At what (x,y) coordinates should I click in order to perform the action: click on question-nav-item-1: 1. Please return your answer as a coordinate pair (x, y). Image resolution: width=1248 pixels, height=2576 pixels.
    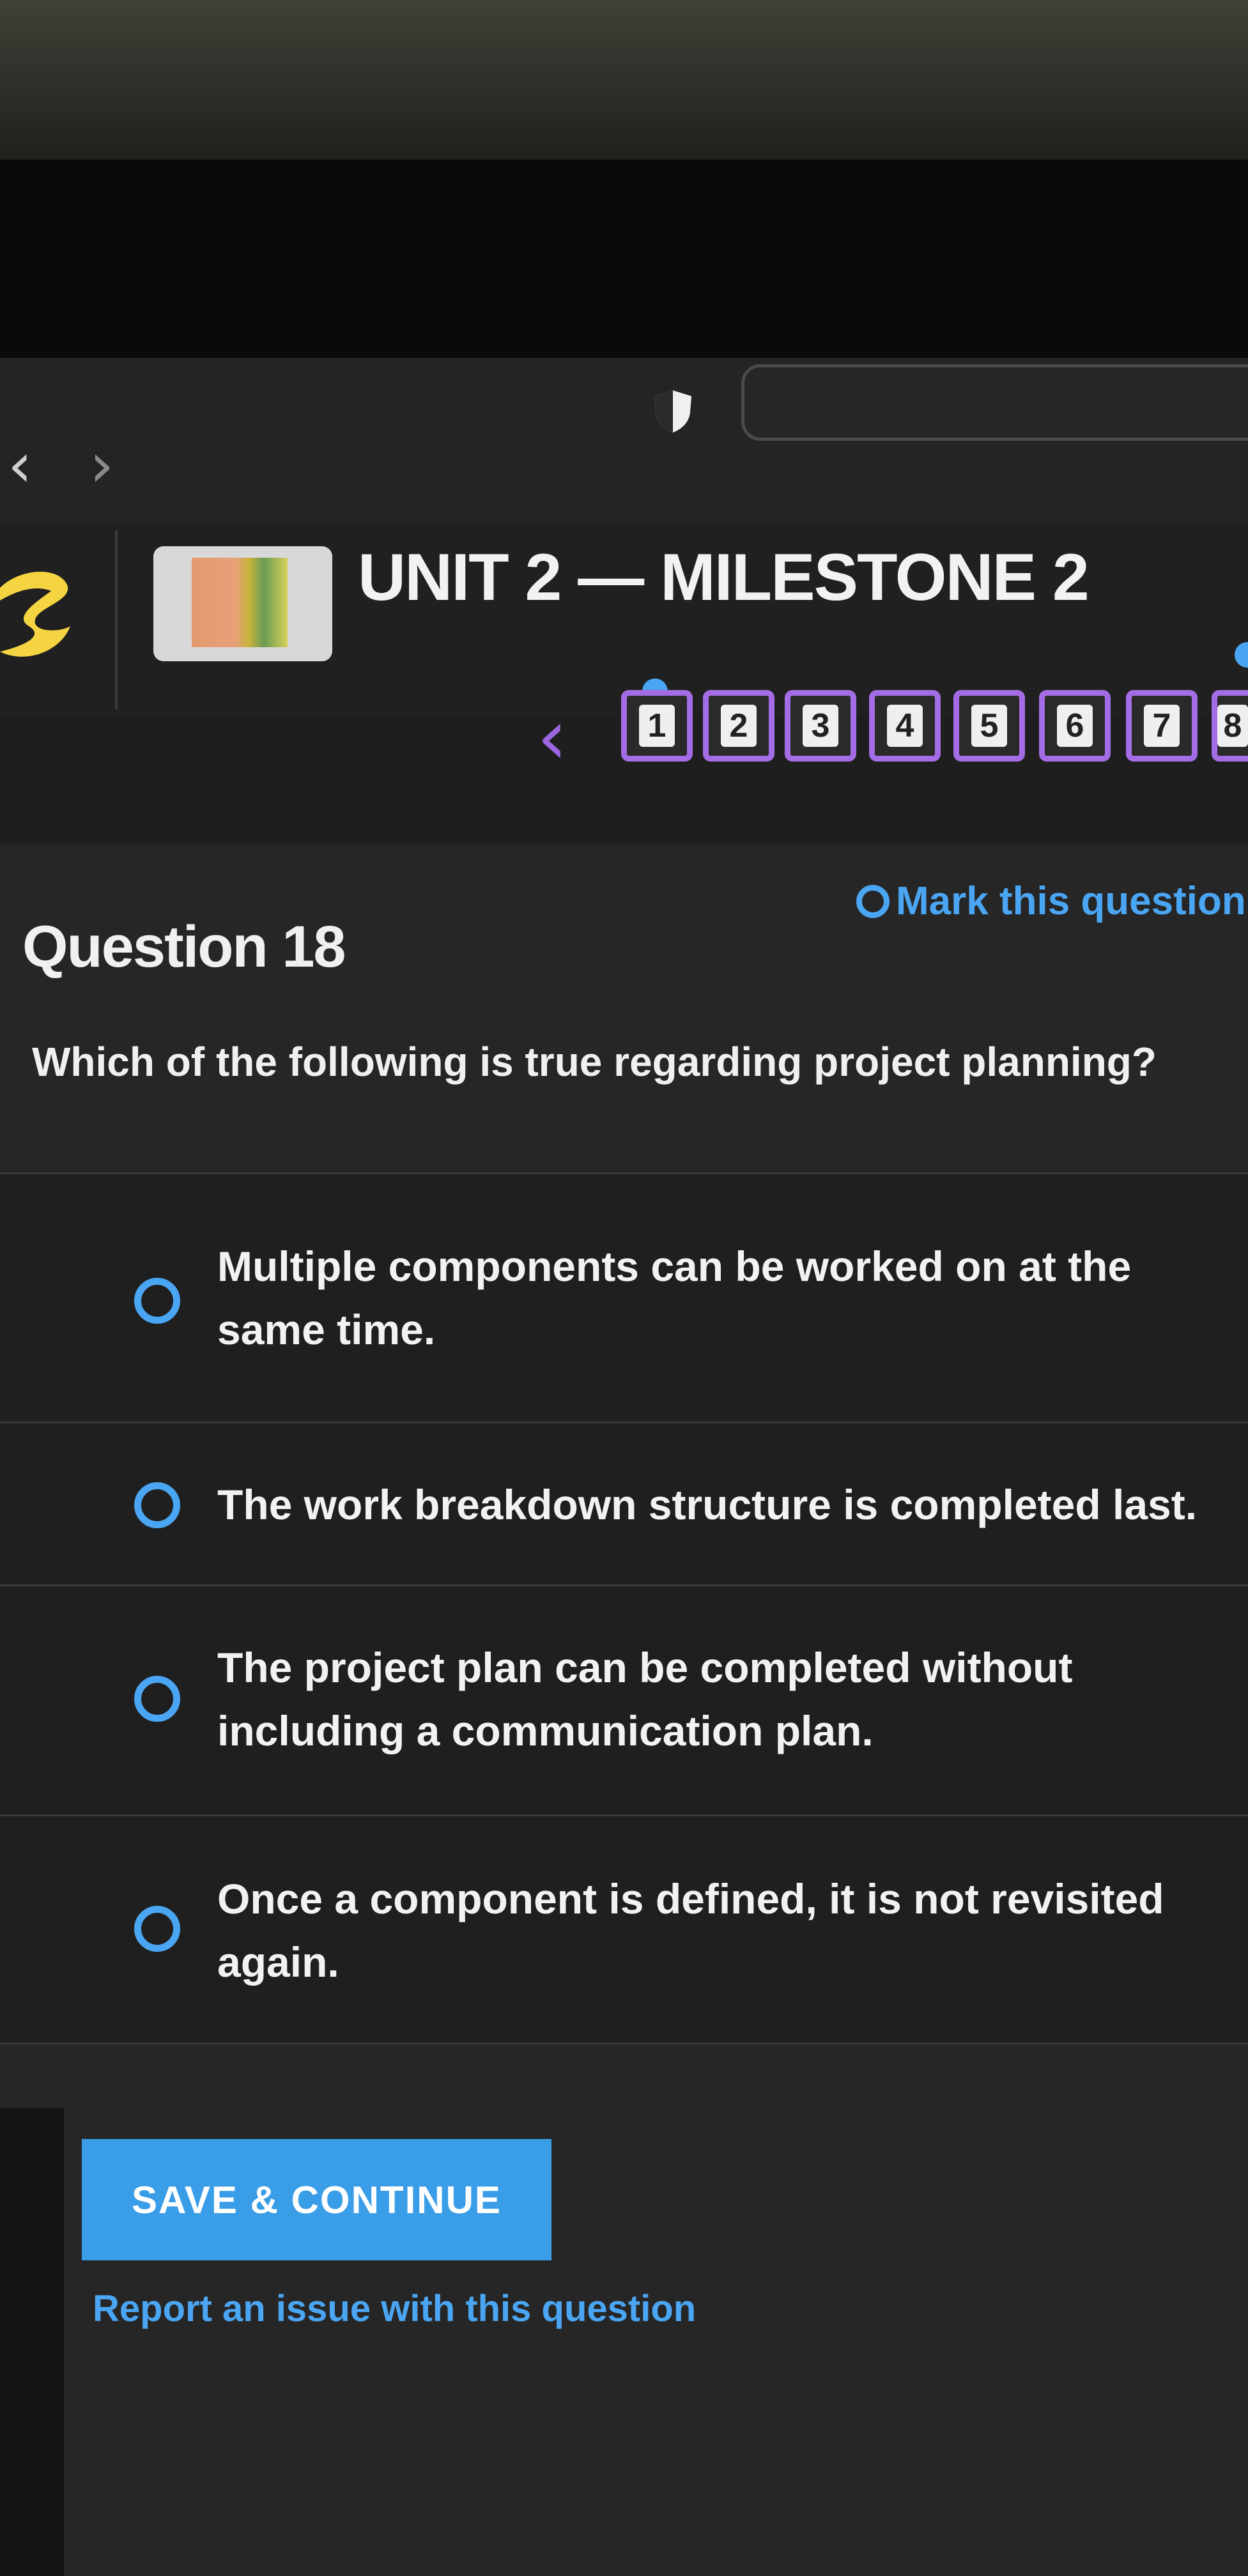
    Looking at the image, I should click on (657, 726).